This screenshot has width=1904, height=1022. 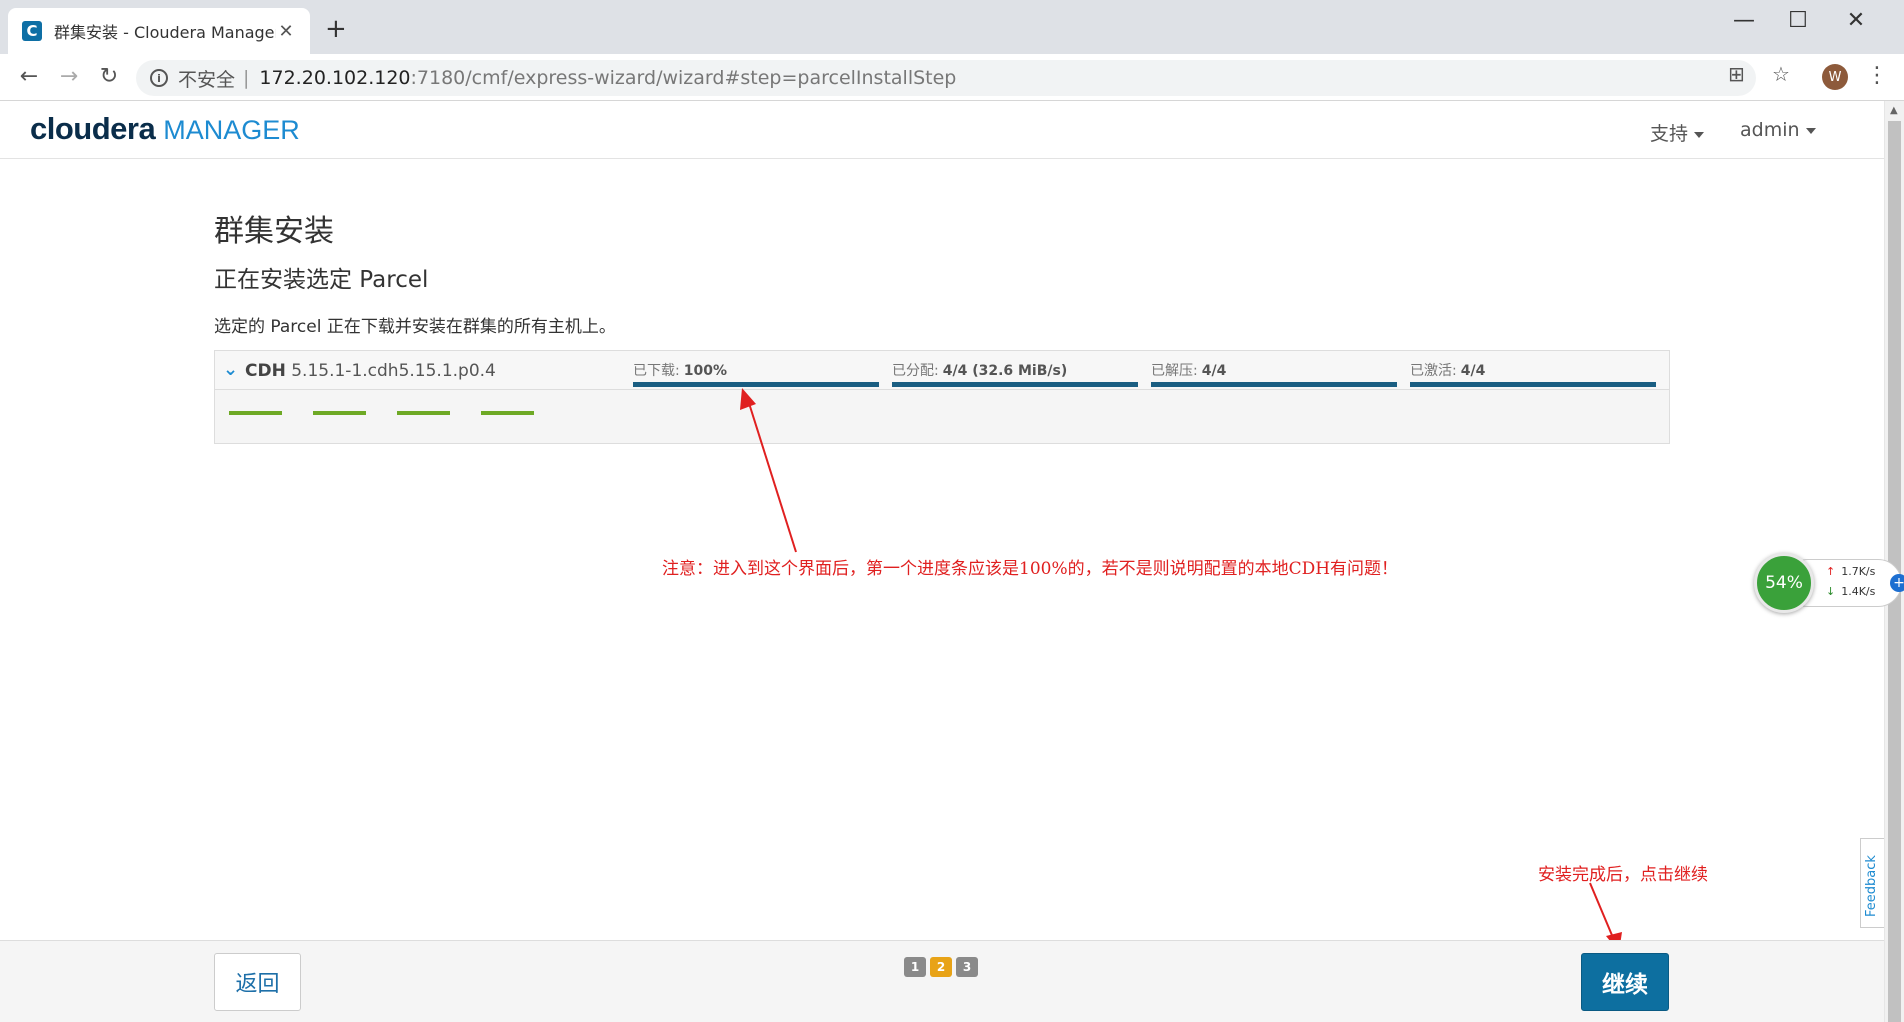 What do you see at coordinates (1831, 571) in the screenshot?
I see `upload-arrow-icon: ↑` at bounding box center [1831, 571].